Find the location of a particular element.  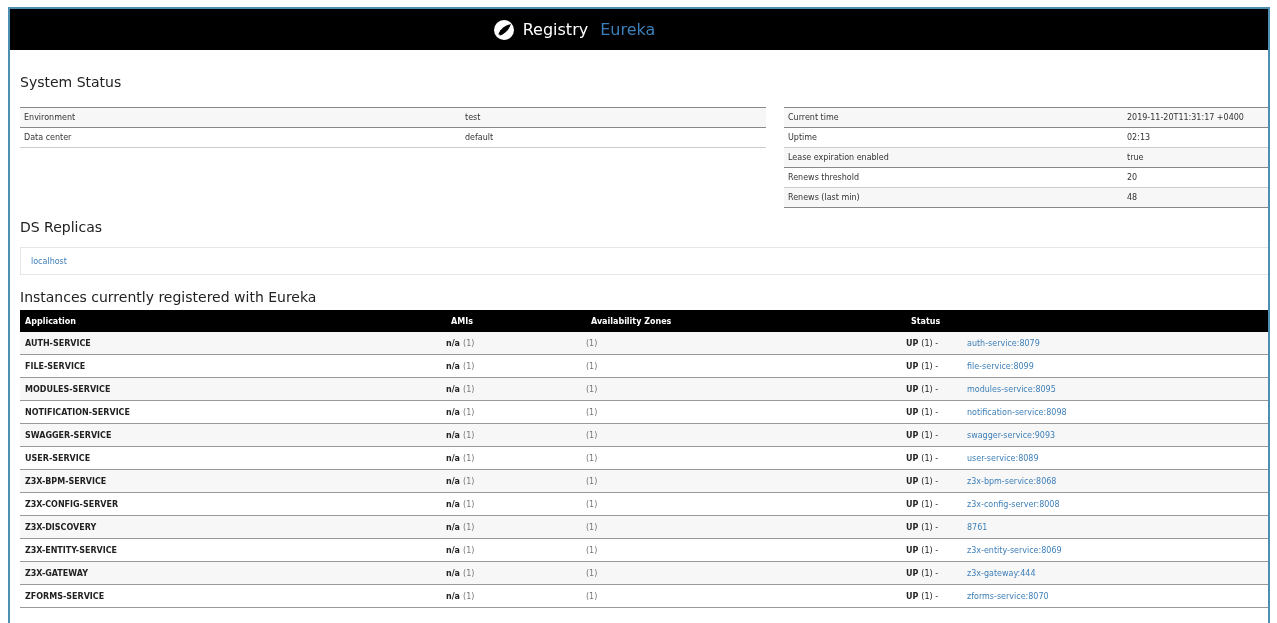

instance-link: file-service:8099 is located at coordinates (1117, 366).